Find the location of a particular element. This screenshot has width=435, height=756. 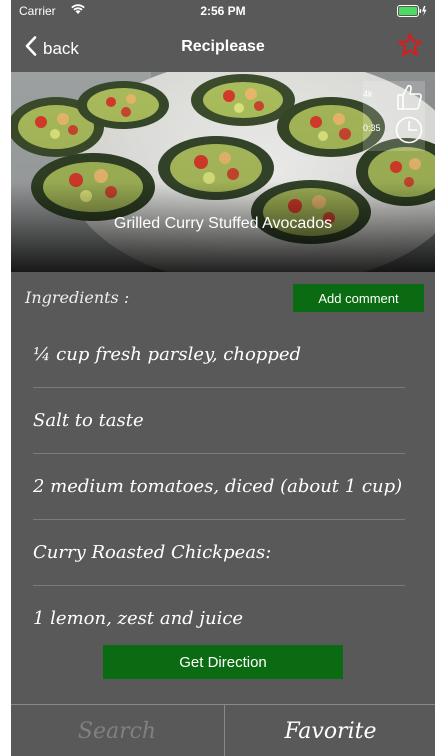

status-bar: Carrier 2:56 PM is located at coordinates (223, 11).